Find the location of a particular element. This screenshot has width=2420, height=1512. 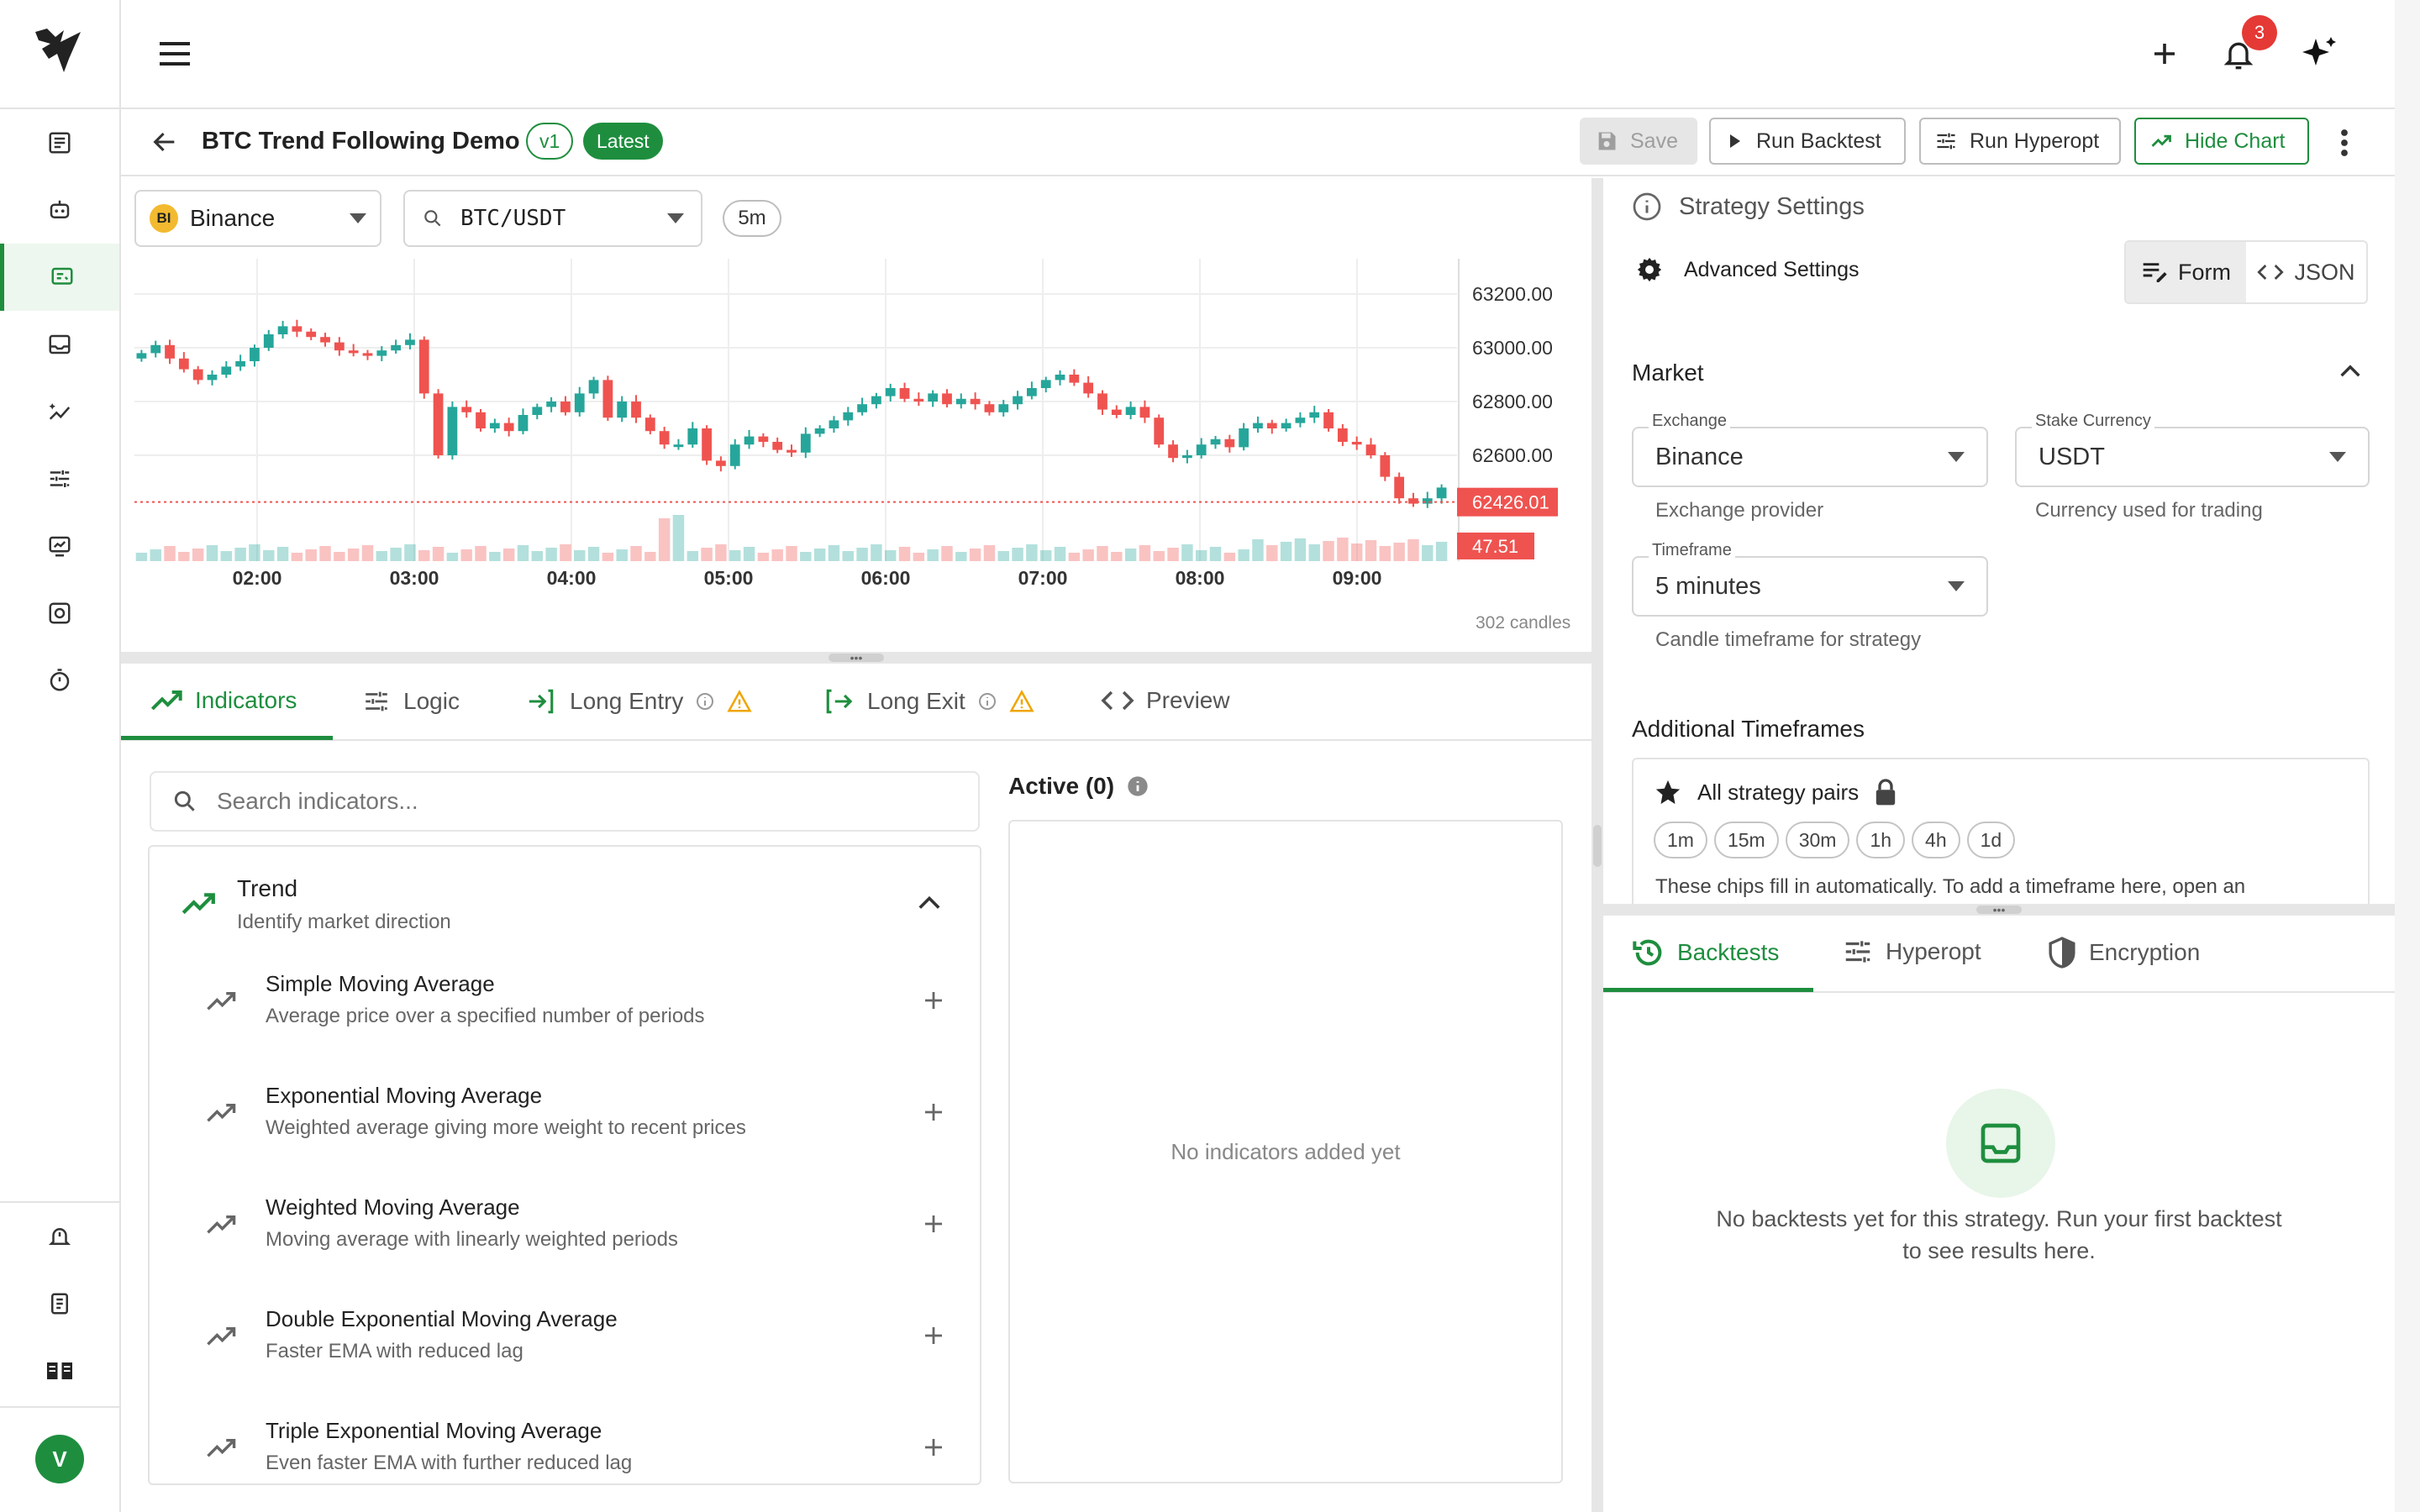

robot-icon is located at coordinates (60, 209).